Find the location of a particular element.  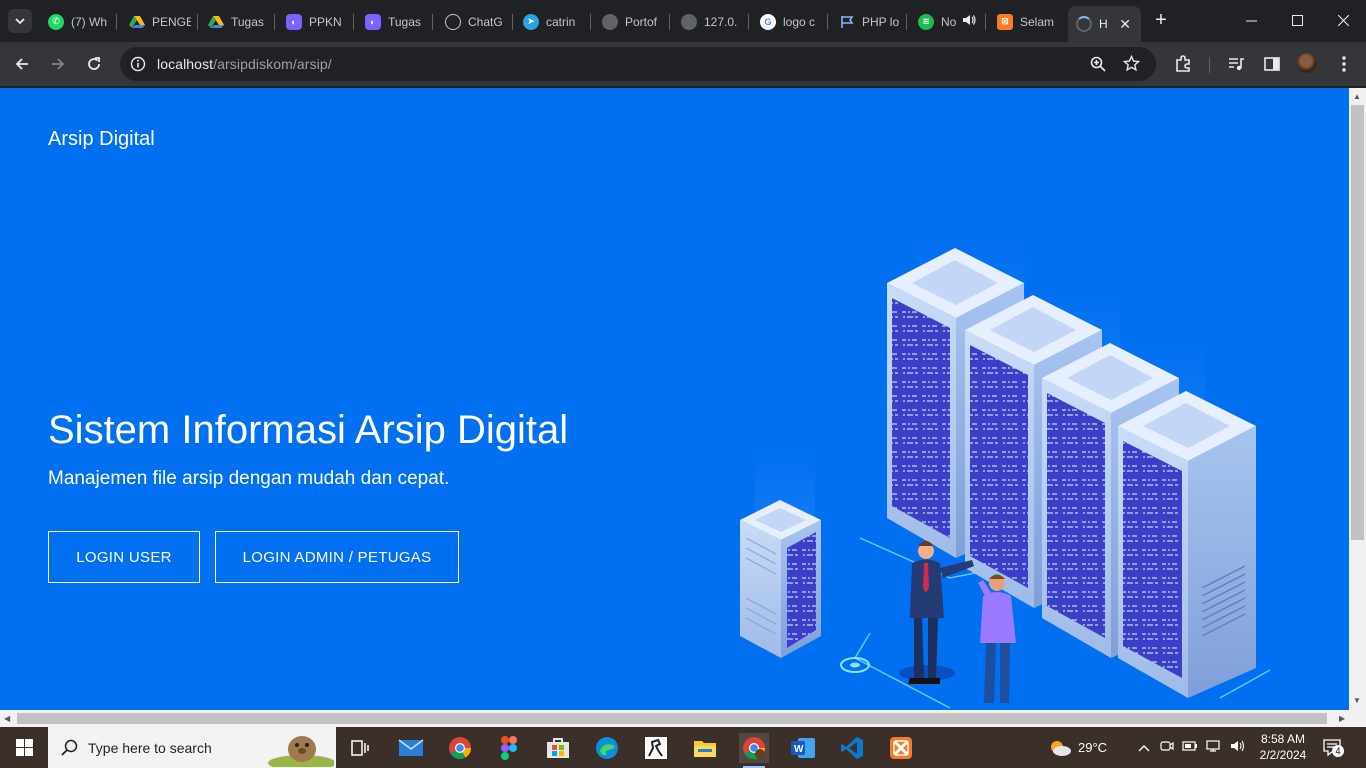

word-app: W is located at coordinates (803, 748).